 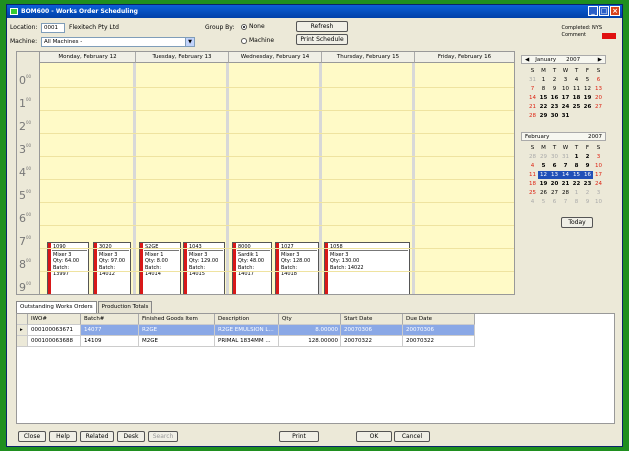 I want to click on title-bar: BOM600 - Works Order Scheduling _ □ ×, so click(x=314, y=11).